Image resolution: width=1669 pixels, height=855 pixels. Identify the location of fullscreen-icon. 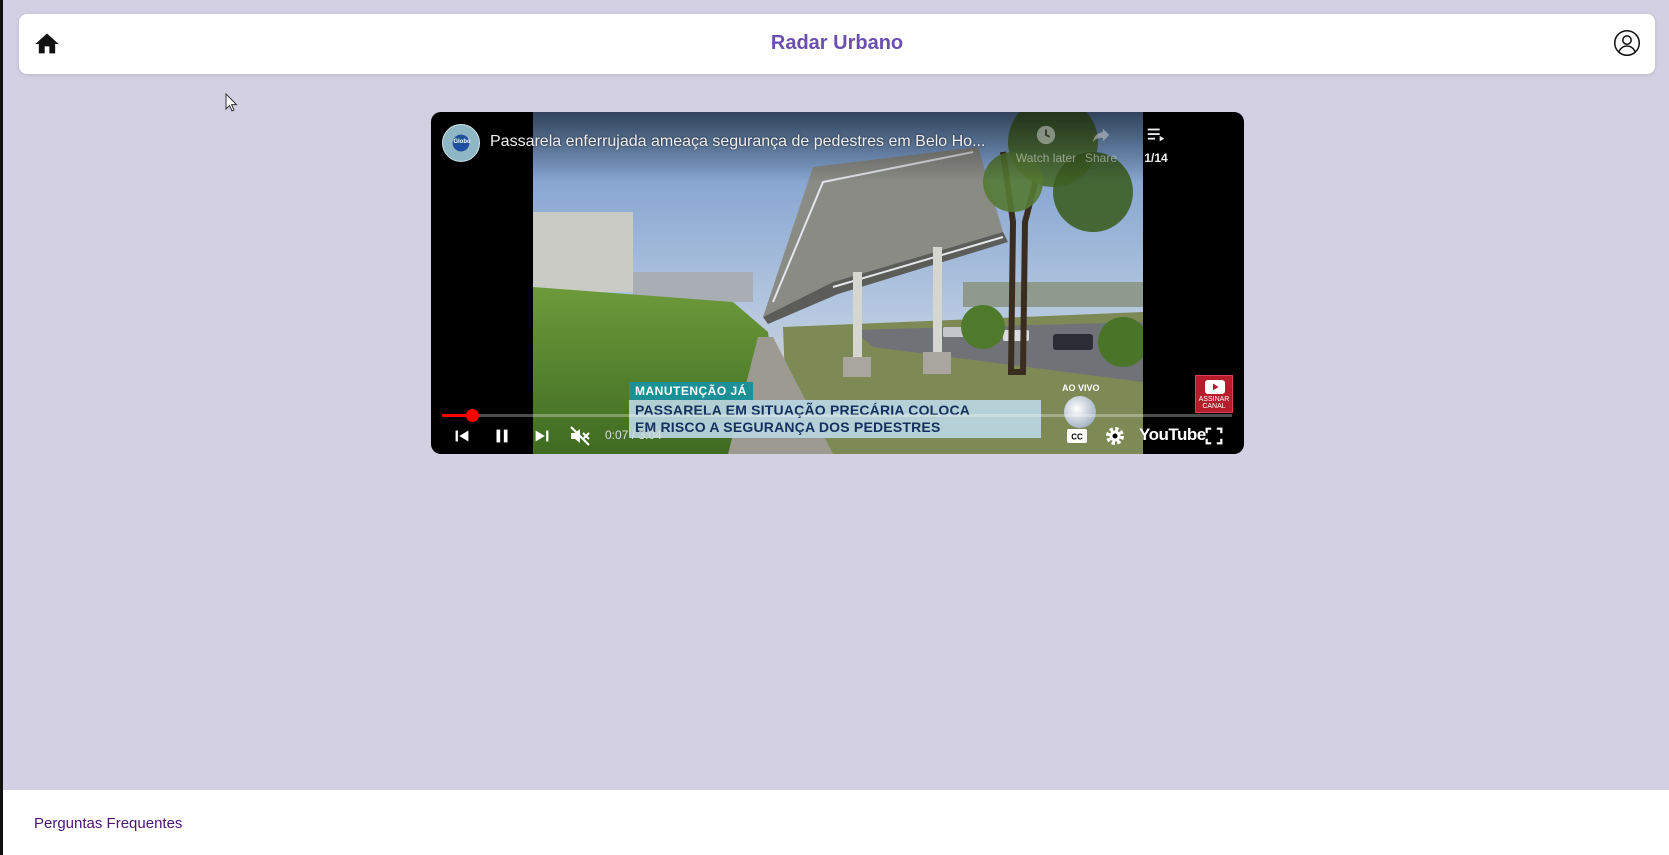
(1214, 436).